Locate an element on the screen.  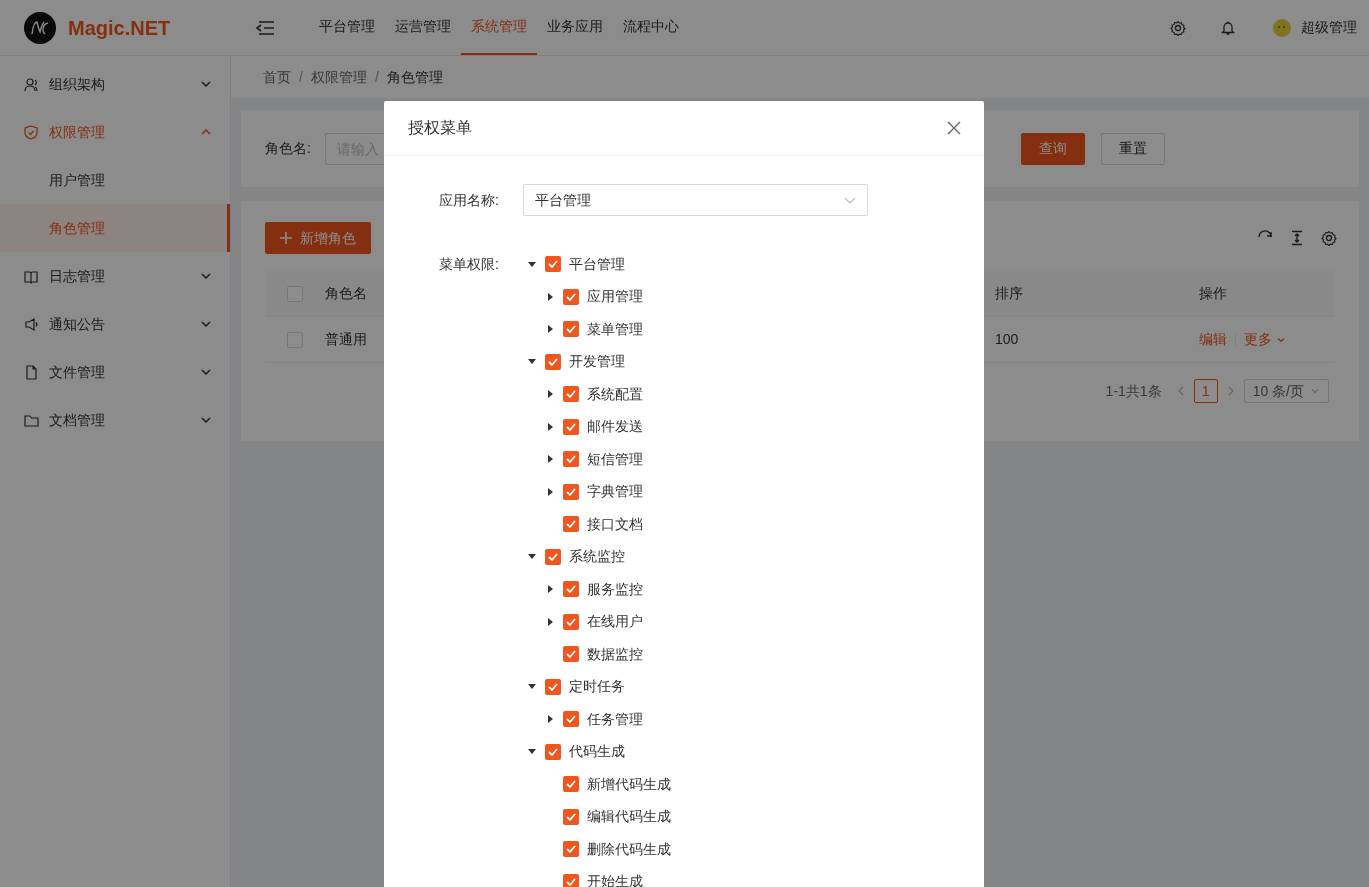
tree-node-label: 邮件发送 is located at coordinates (615, 427).